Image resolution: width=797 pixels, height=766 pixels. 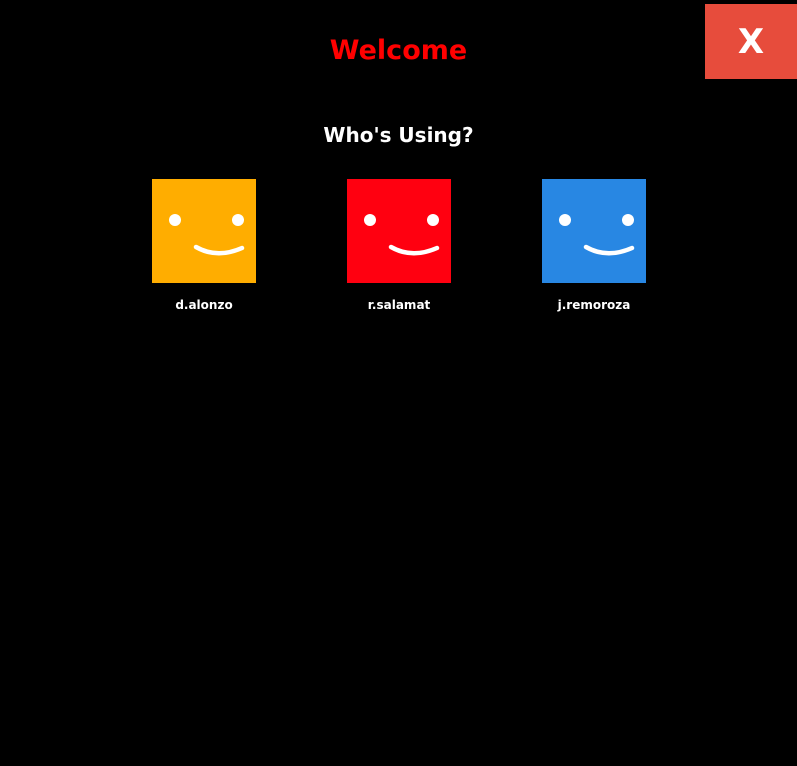 What do you see at coordinates (204, 305) in the screenshot?
I see `profile-name: d.alonzo` at bounding box center [204, 305].